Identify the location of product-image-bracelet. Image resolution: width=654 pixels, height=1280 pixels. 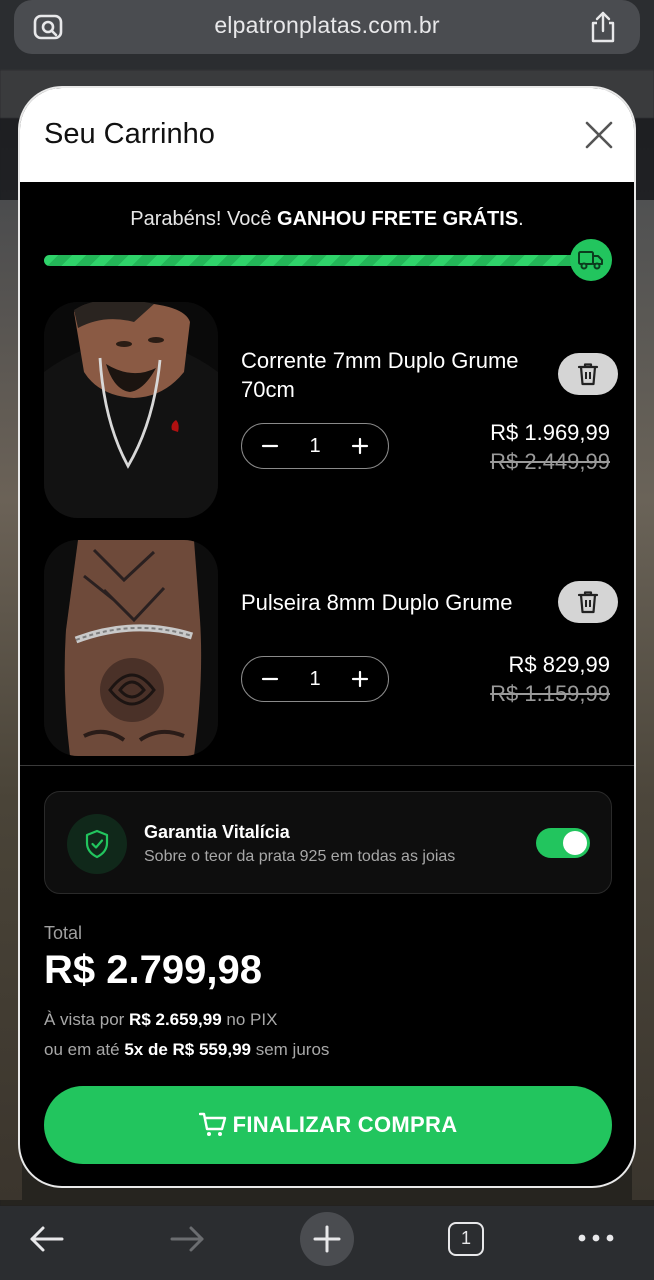
(131, 648).